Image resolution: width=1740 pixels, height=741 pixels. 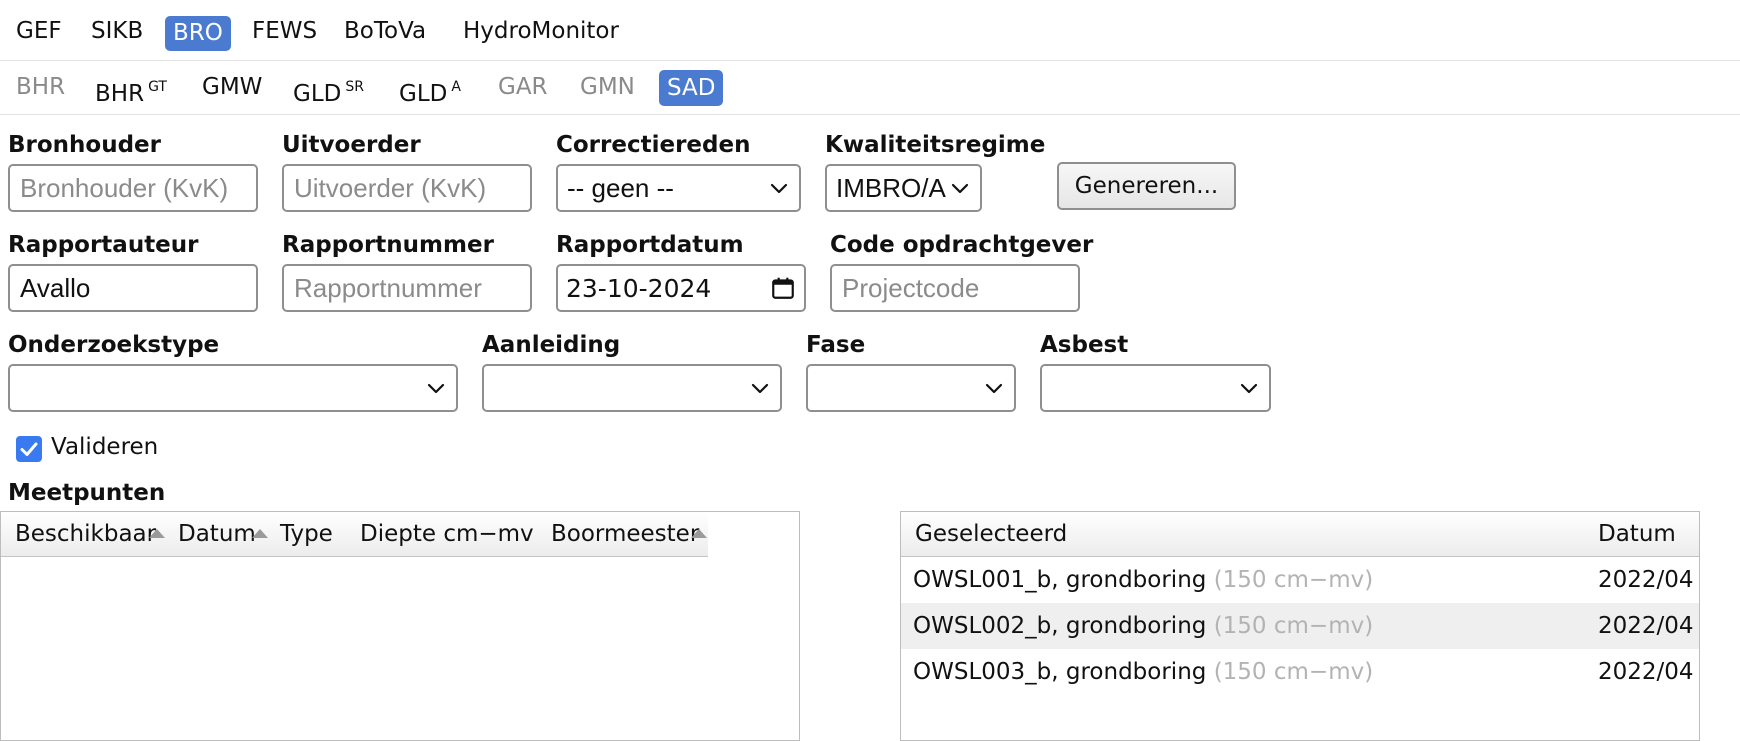 I want to click on tab-gmn: GMN, so click(x=607, y=87).